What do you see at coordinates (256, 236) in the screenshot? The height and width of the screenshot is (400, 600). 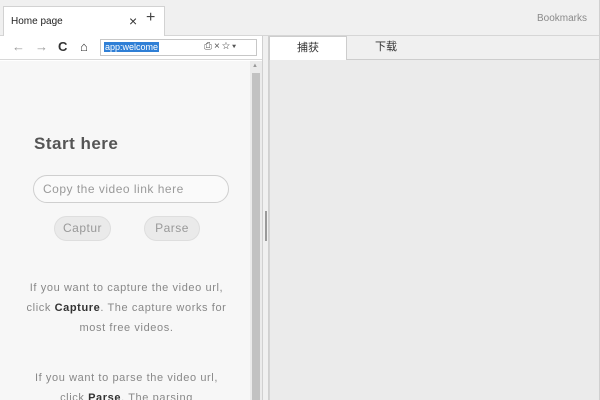 I see `scrollbar-thumb` at bounding box center [256, 236].